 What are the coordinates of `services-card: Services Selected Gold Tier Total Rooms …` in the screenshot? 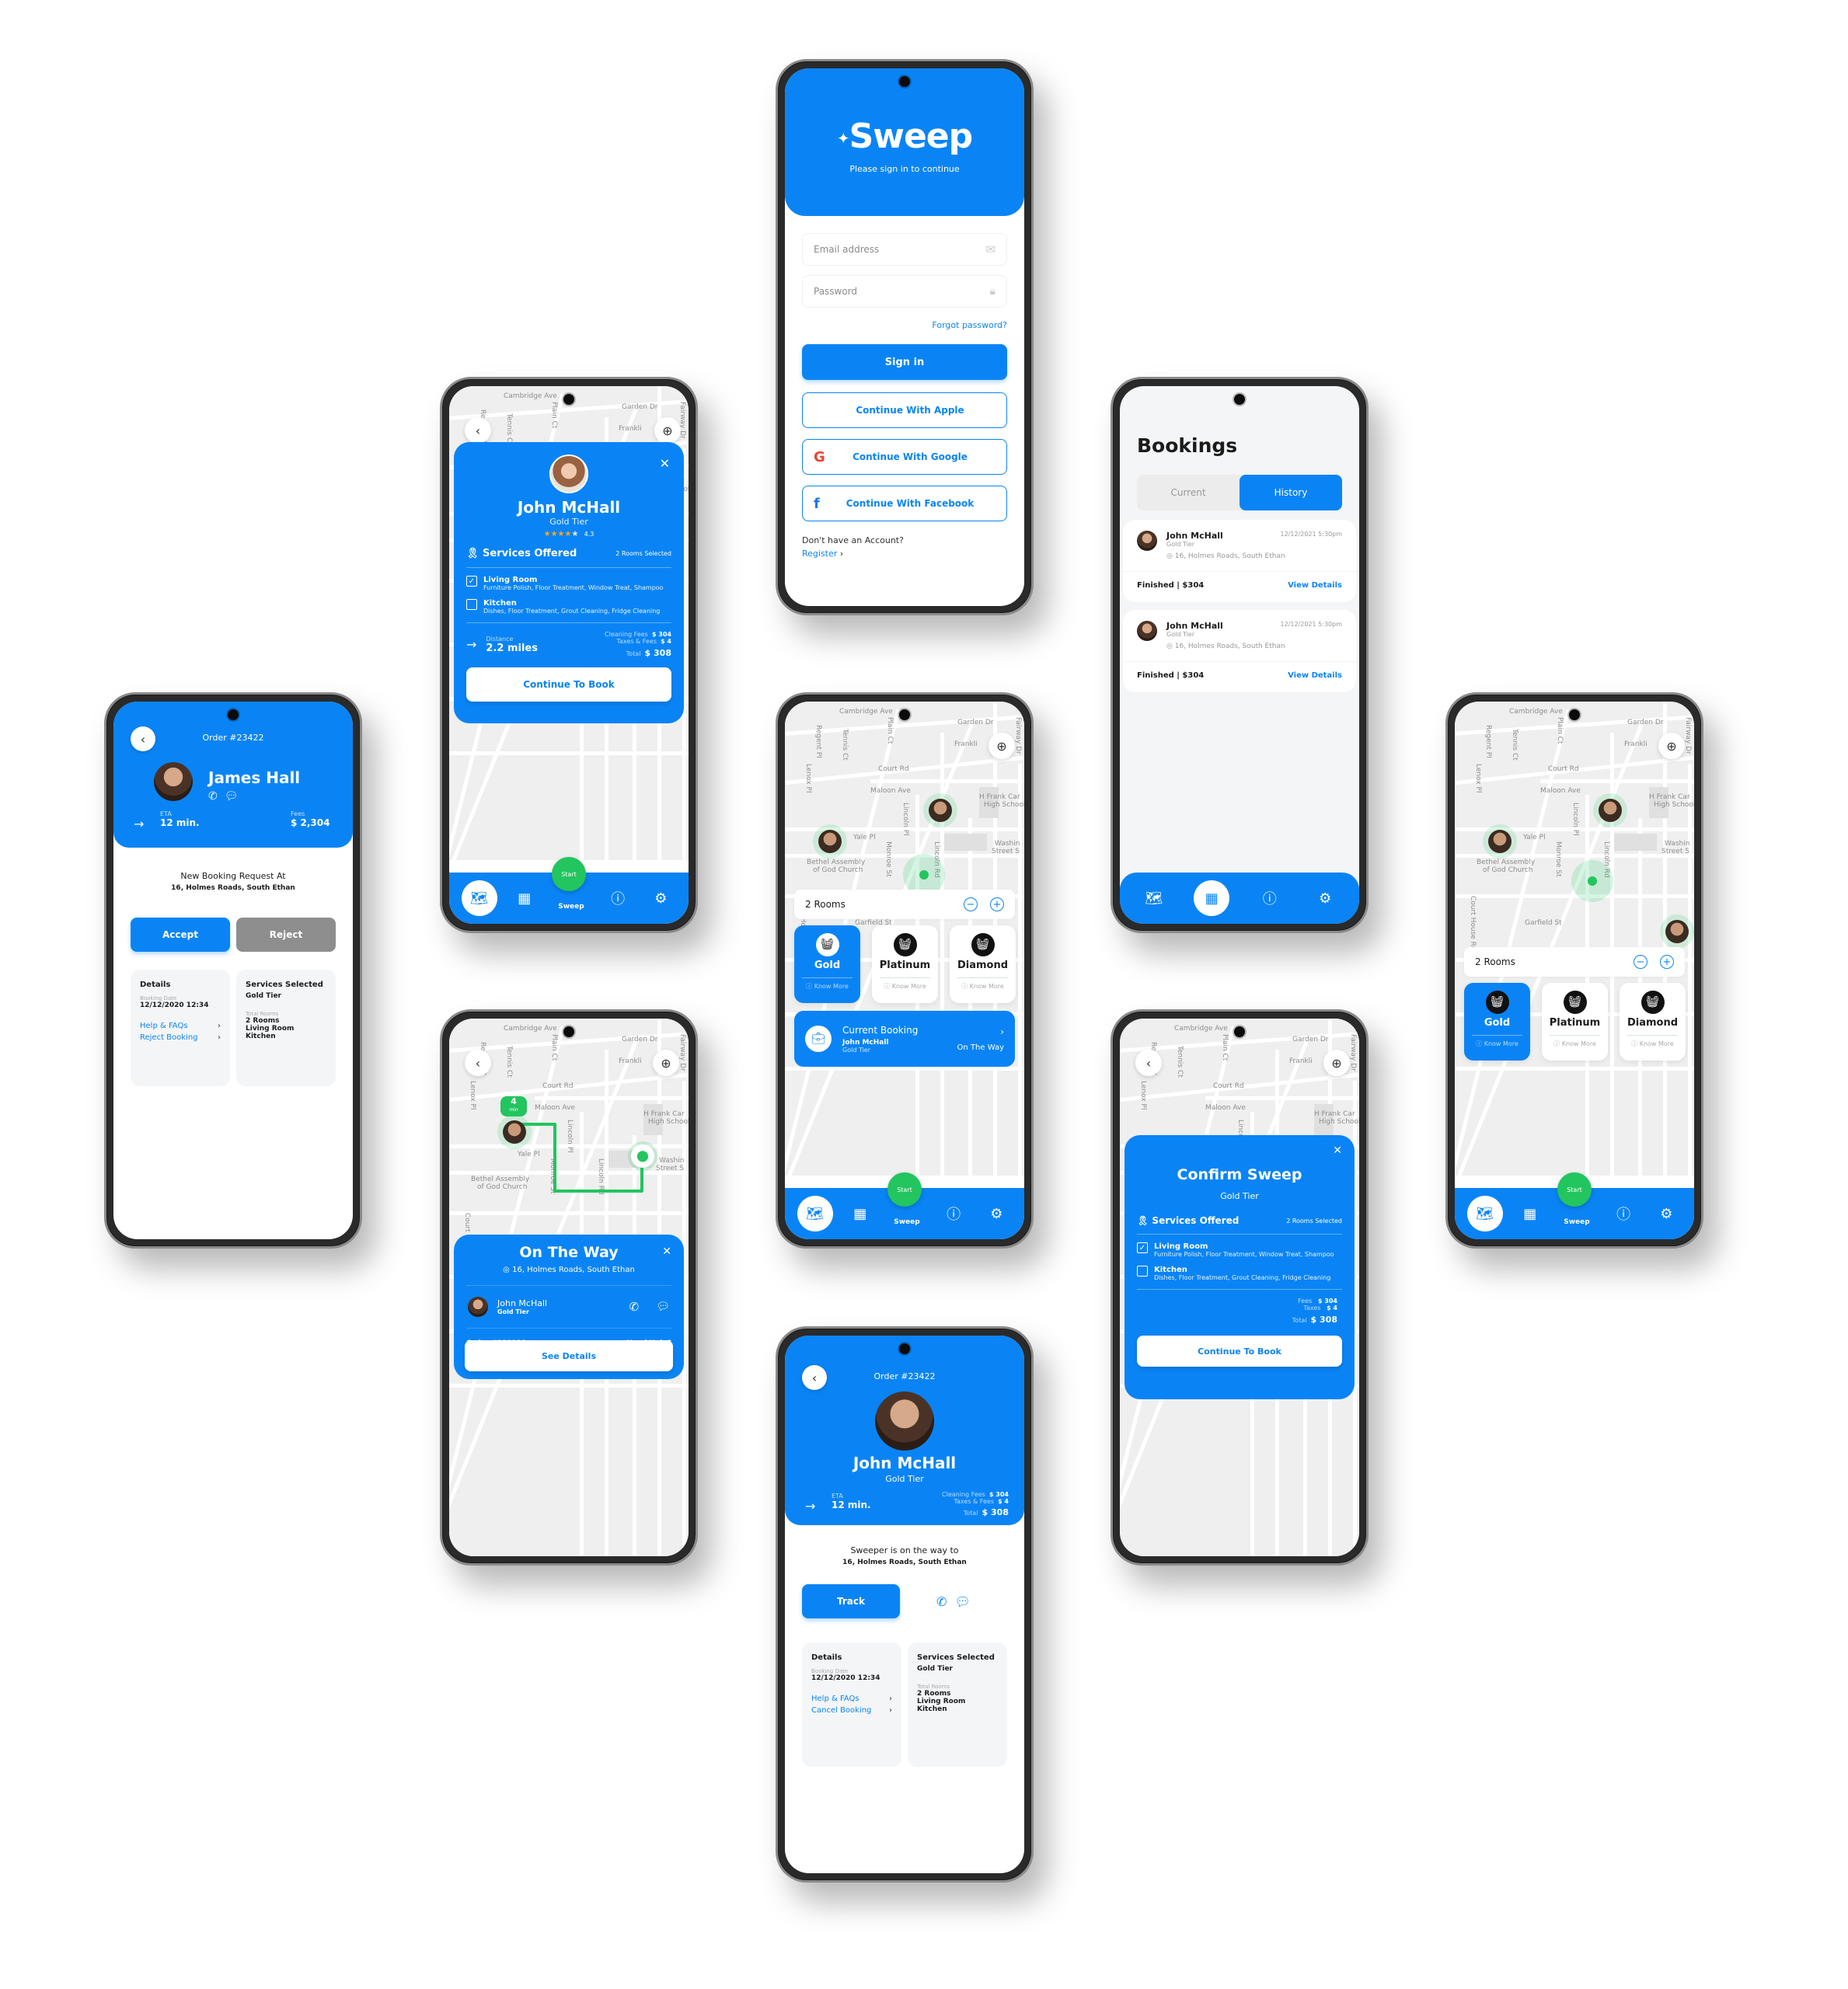 It's located at (957, 1704).